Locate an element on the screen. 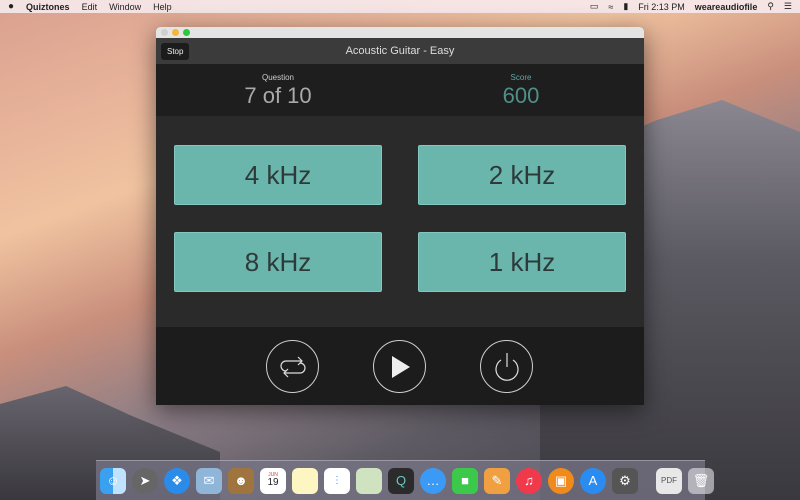 The height and width of the screenshot is (500, 800). play-button is located at coordinates (399, 366).